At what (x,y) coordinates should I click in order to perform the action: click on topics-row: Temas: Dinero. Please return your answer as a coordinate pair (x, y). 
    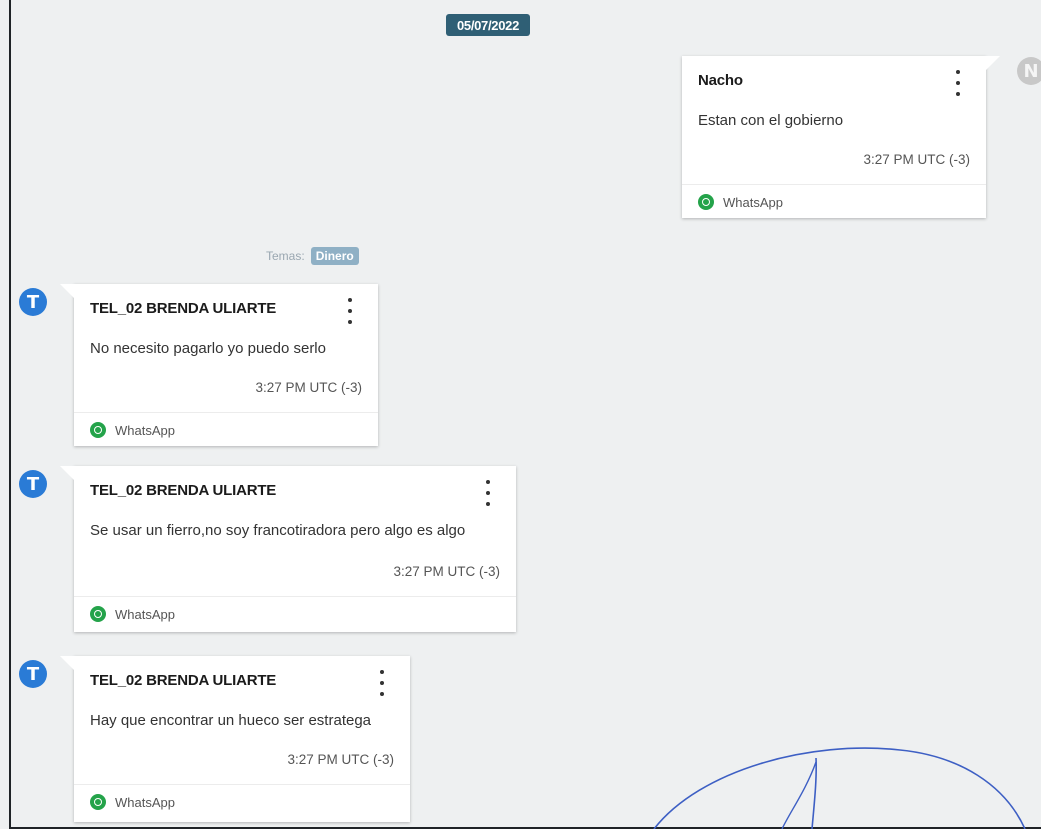
    Looking at the image, I should click on (312, 256).